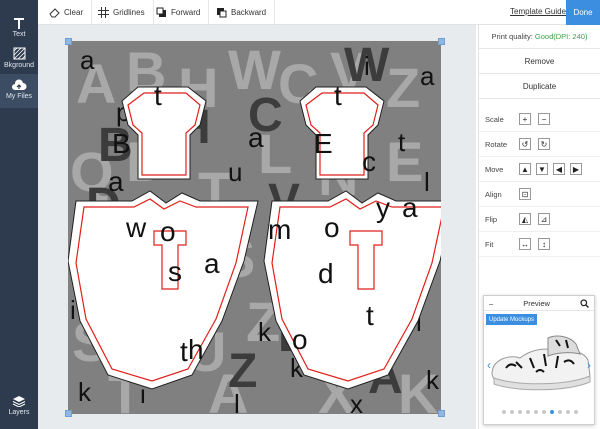  Describe the element at coordinates (383, 207) in the screenshot. I see `svg-text: y` at that location.